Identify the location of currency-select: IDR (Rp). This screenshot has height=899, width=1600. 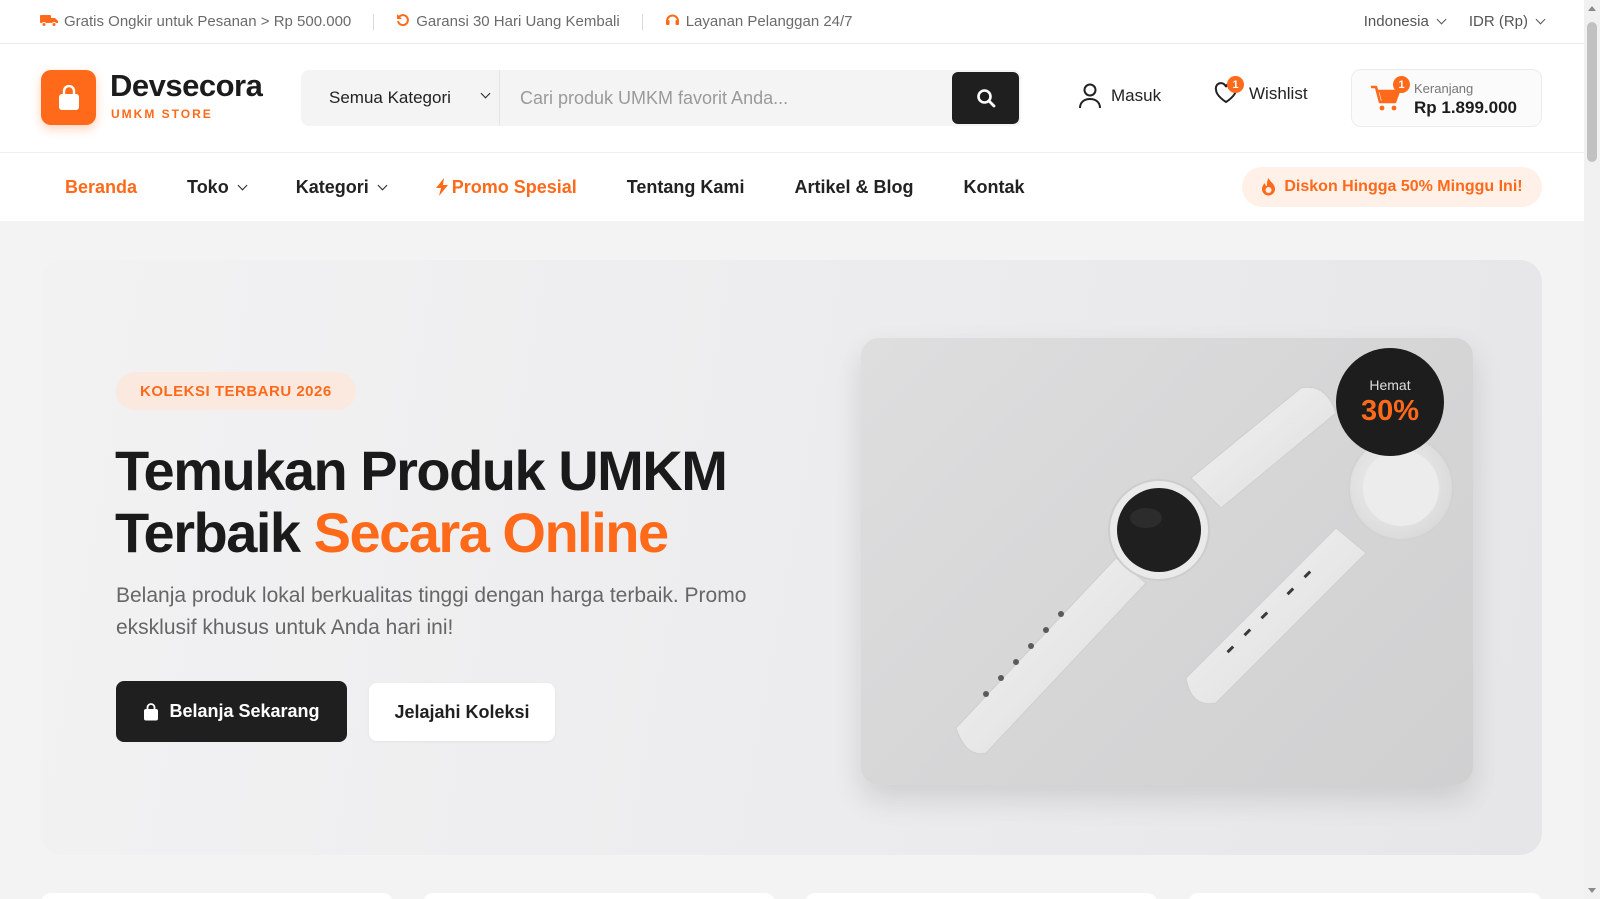
(1507, 21).